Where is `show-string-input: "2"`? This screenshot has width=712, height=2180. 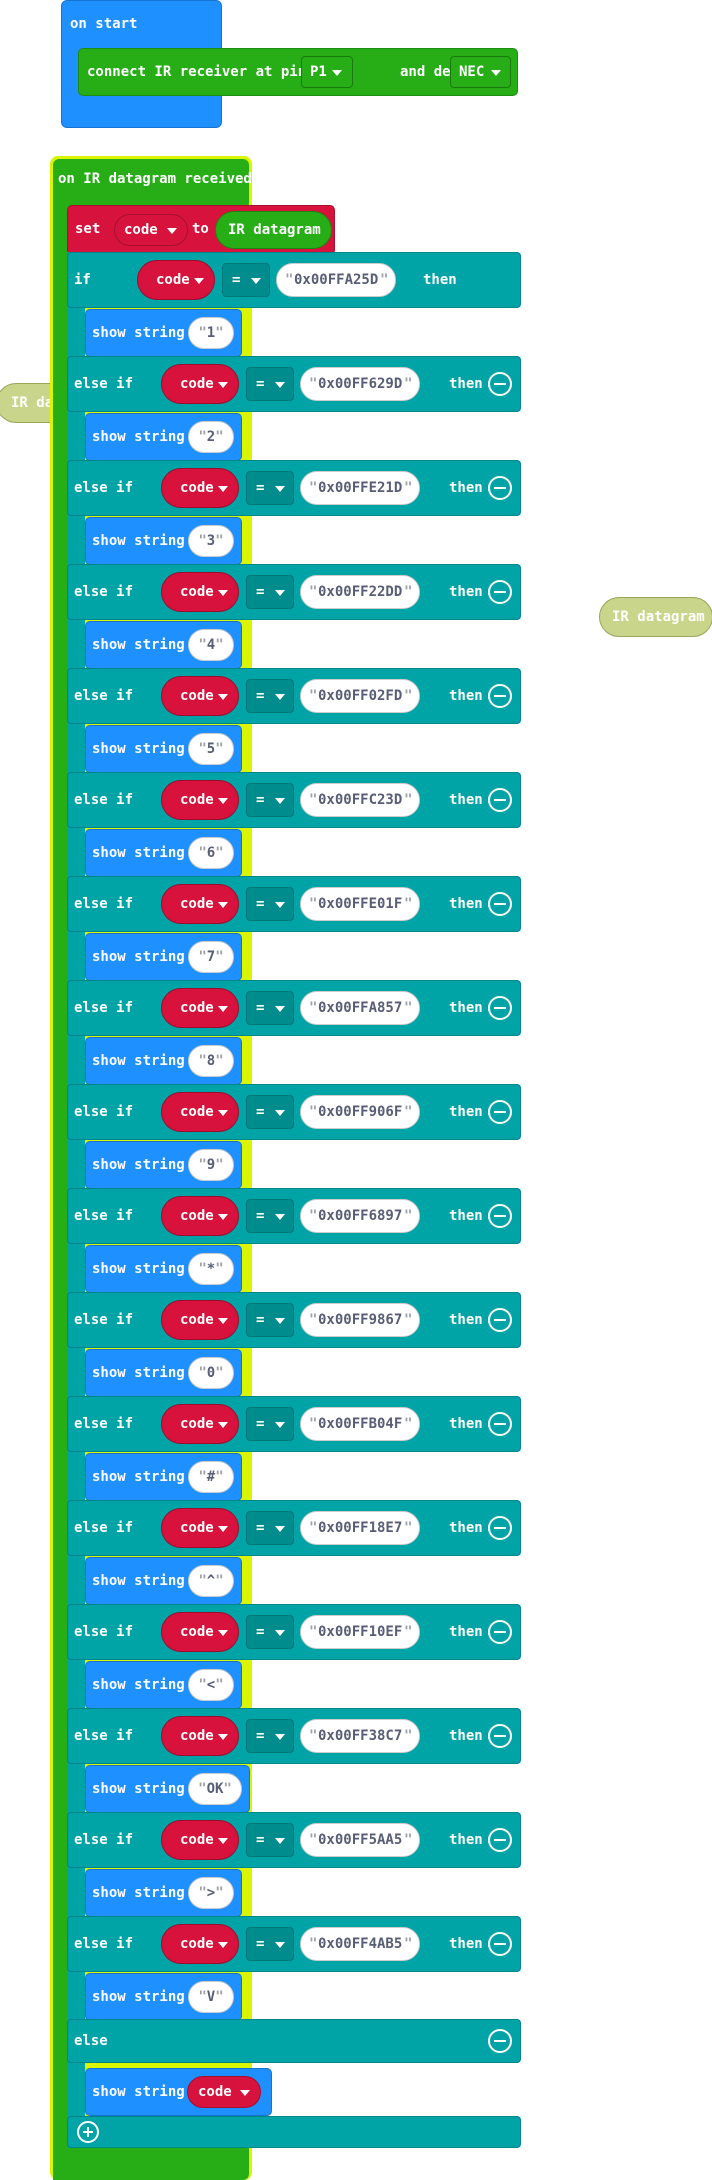
show-string-input: "2" is located at coordinates (211, 437).